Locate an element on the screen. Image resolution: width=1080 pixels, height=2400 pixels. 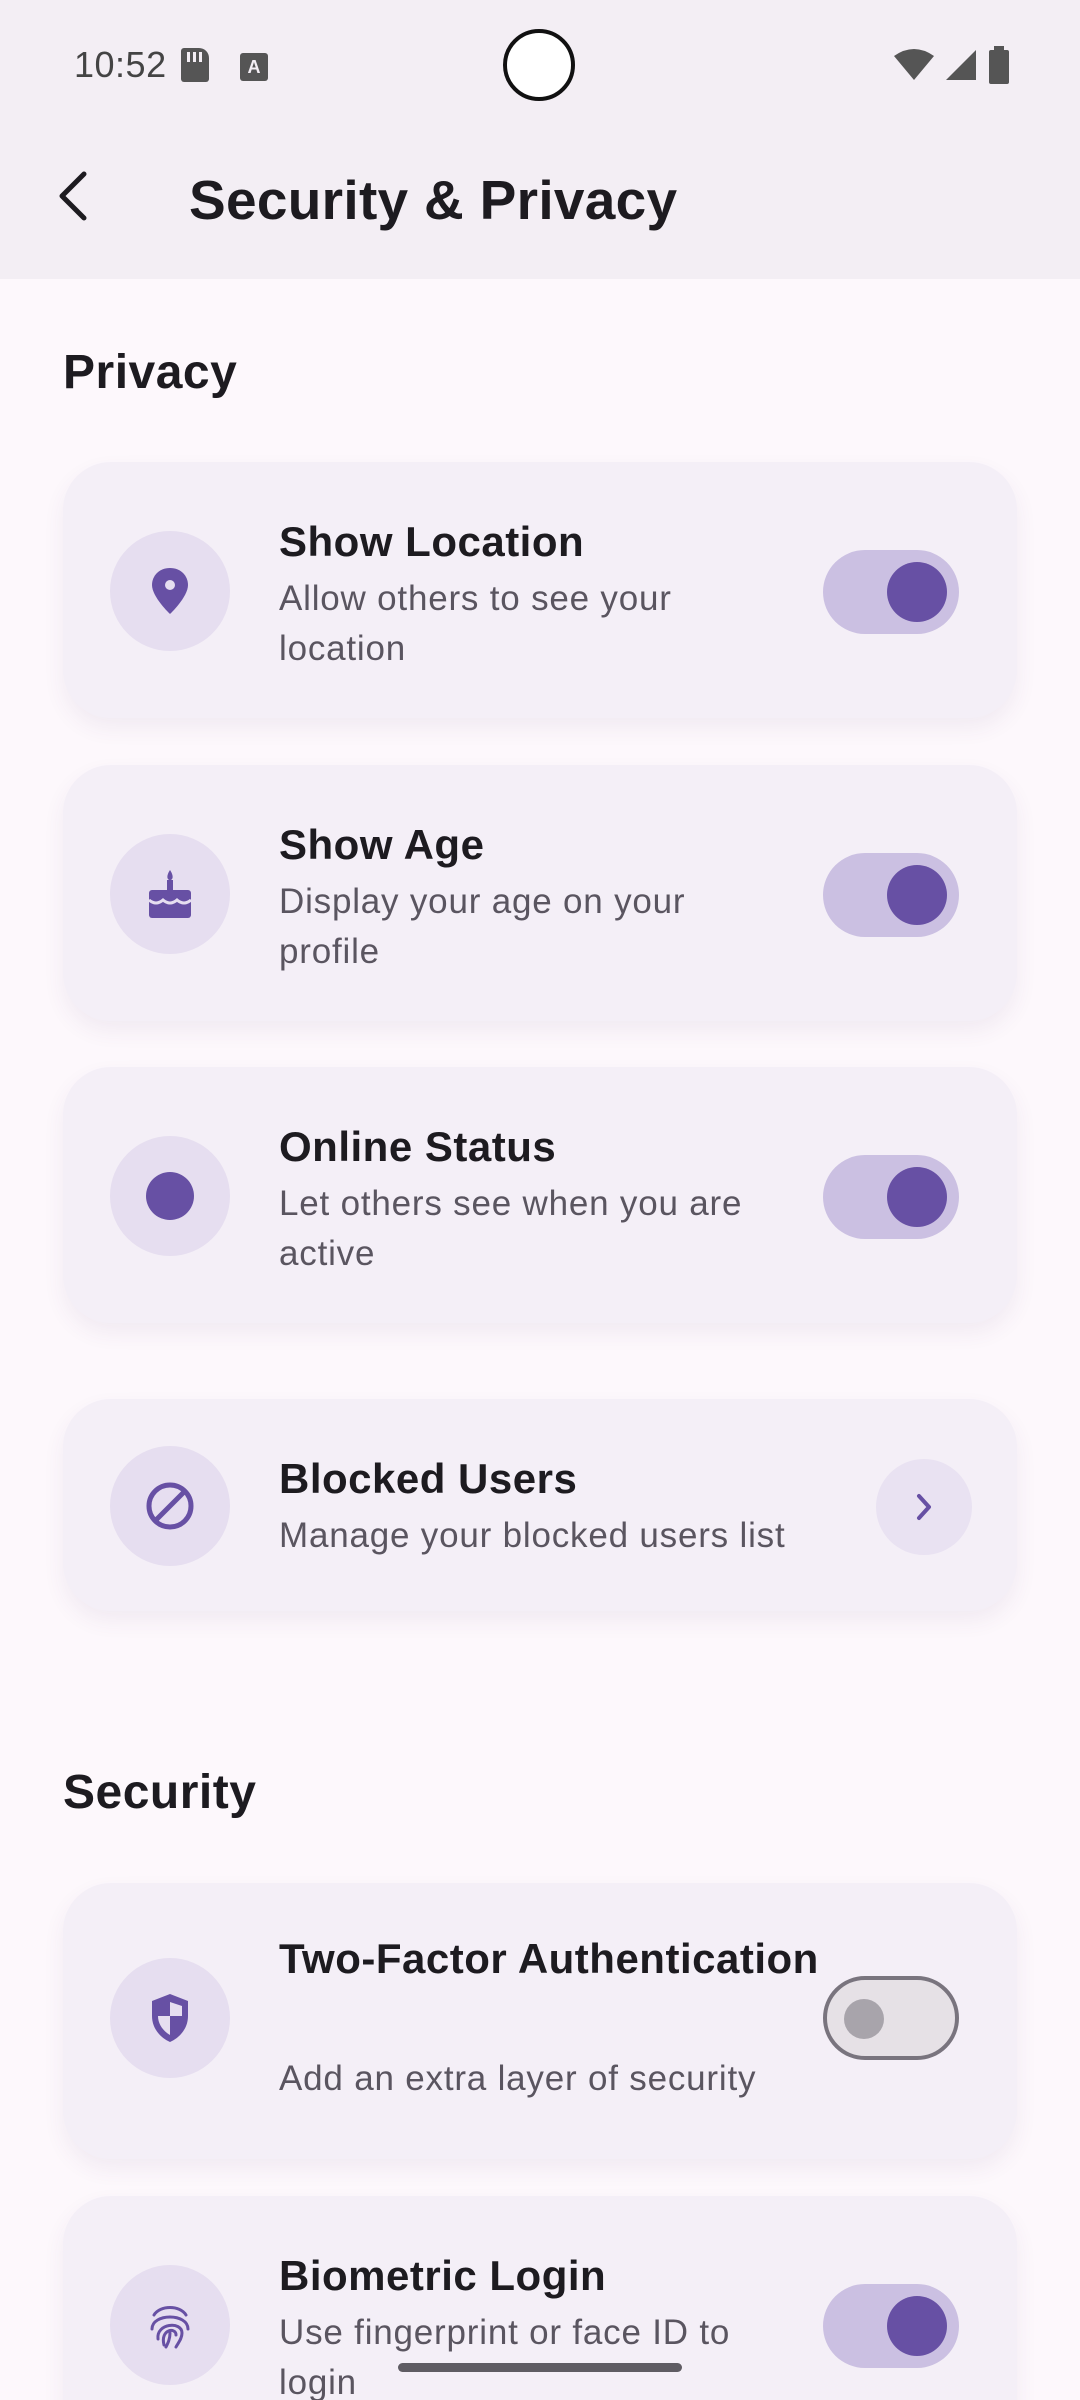
biometric-login-toggle is located at coordinates (891, 2326).